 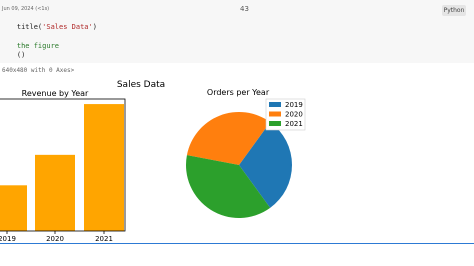 I want to click on x-tick-label: 2020, so click(x=55, y=239).